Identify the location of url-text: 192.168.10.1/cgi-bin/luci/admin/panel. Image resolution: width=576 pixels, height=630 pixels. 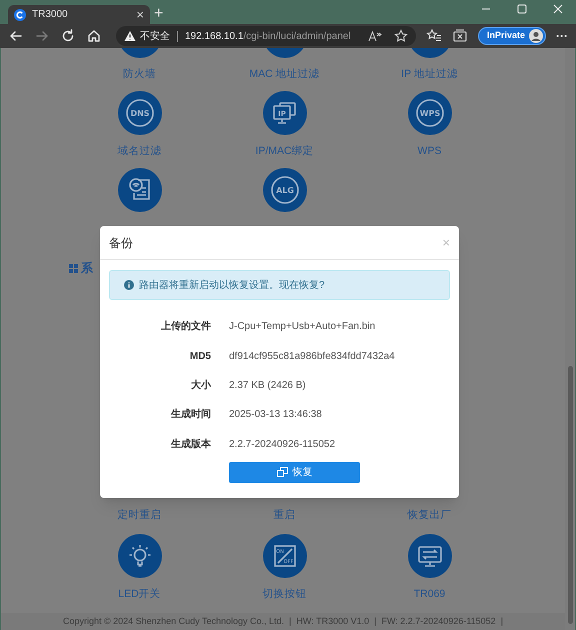
(268, 37).